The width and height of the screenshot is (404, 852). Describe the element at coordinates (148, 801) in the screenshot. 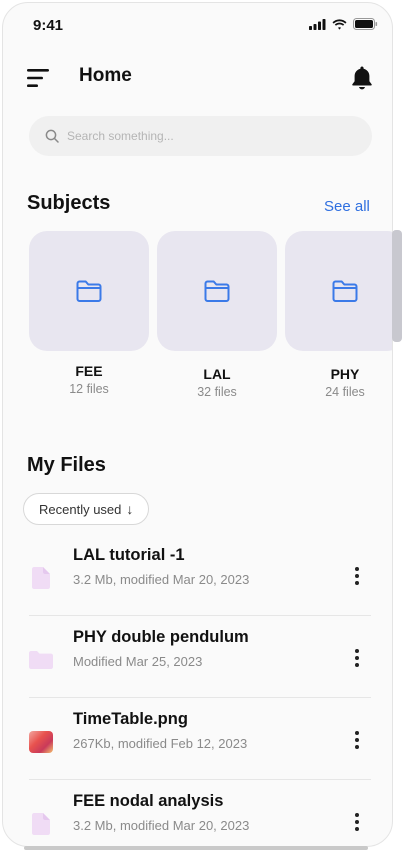

I see `file-name: FEE nodal analysis` at that location.